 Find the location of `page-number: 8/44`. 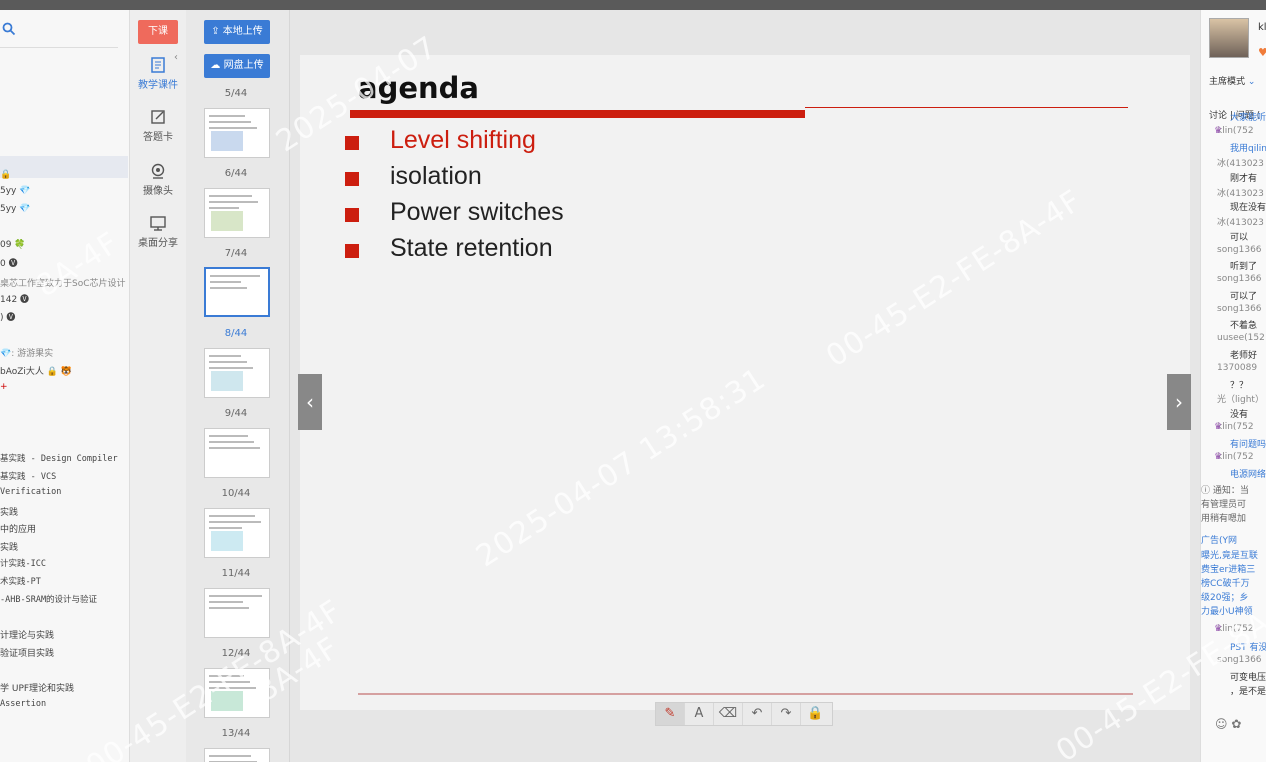

page-number: 8/44 is located at coordinates (236, 333).